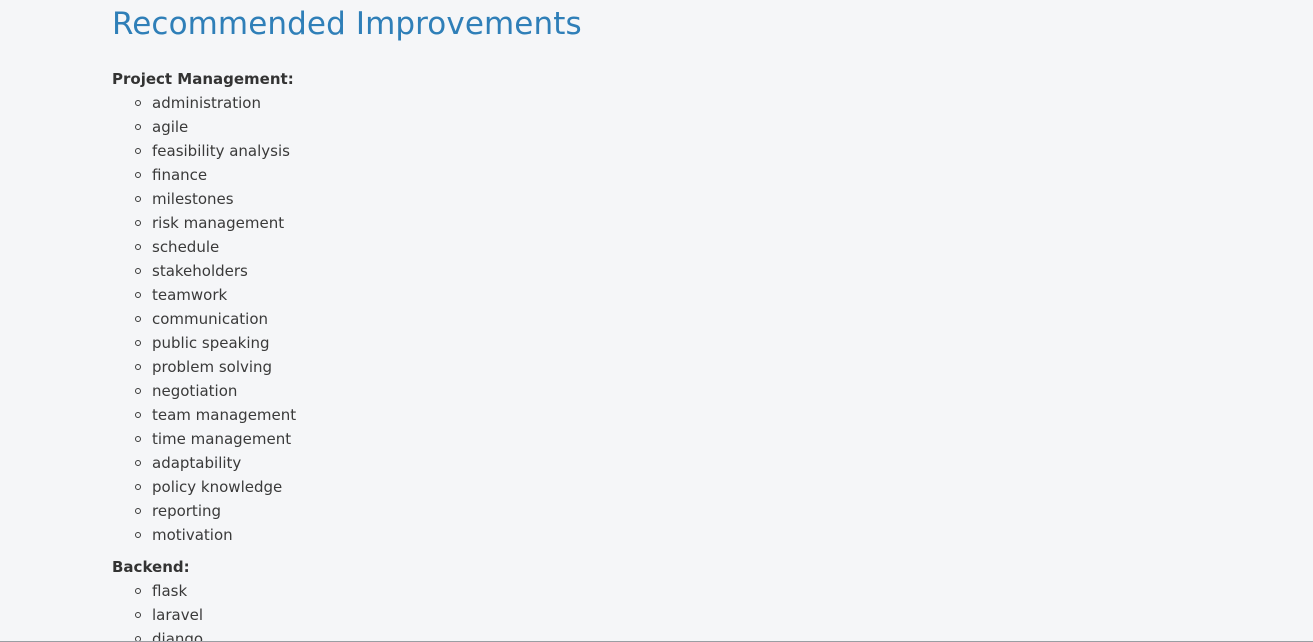 This screenshot has width=1313, height=642. Describe the element at coordinates (206, 103) in the screenshot. I see `list-item-label: administration` at that location.